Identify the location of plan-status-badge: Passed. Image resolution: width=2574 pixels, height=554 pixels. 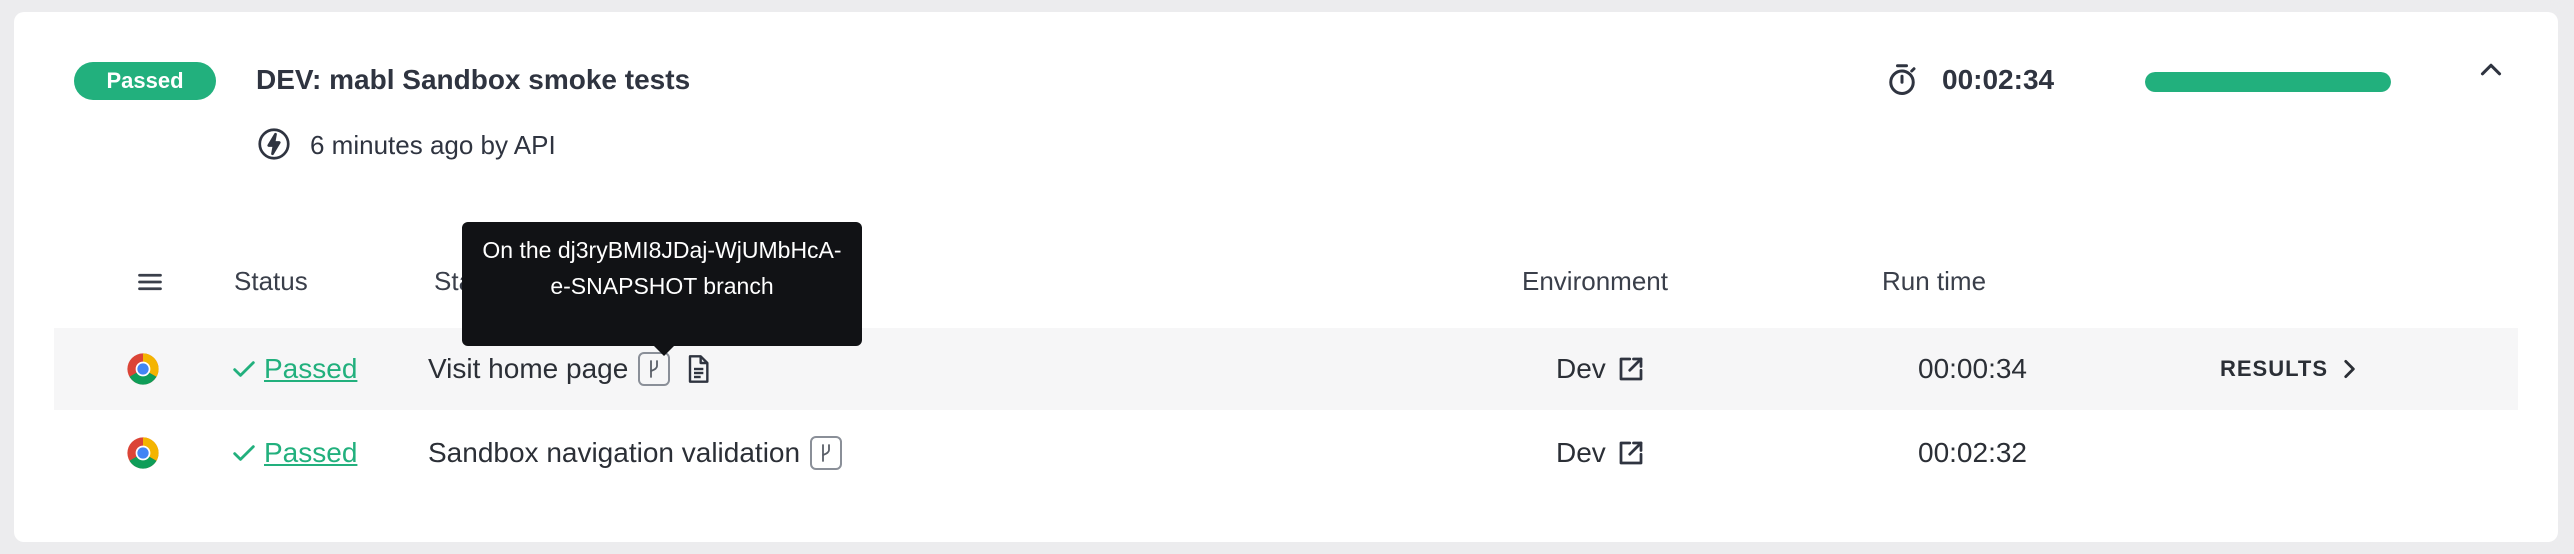
(145, 81).